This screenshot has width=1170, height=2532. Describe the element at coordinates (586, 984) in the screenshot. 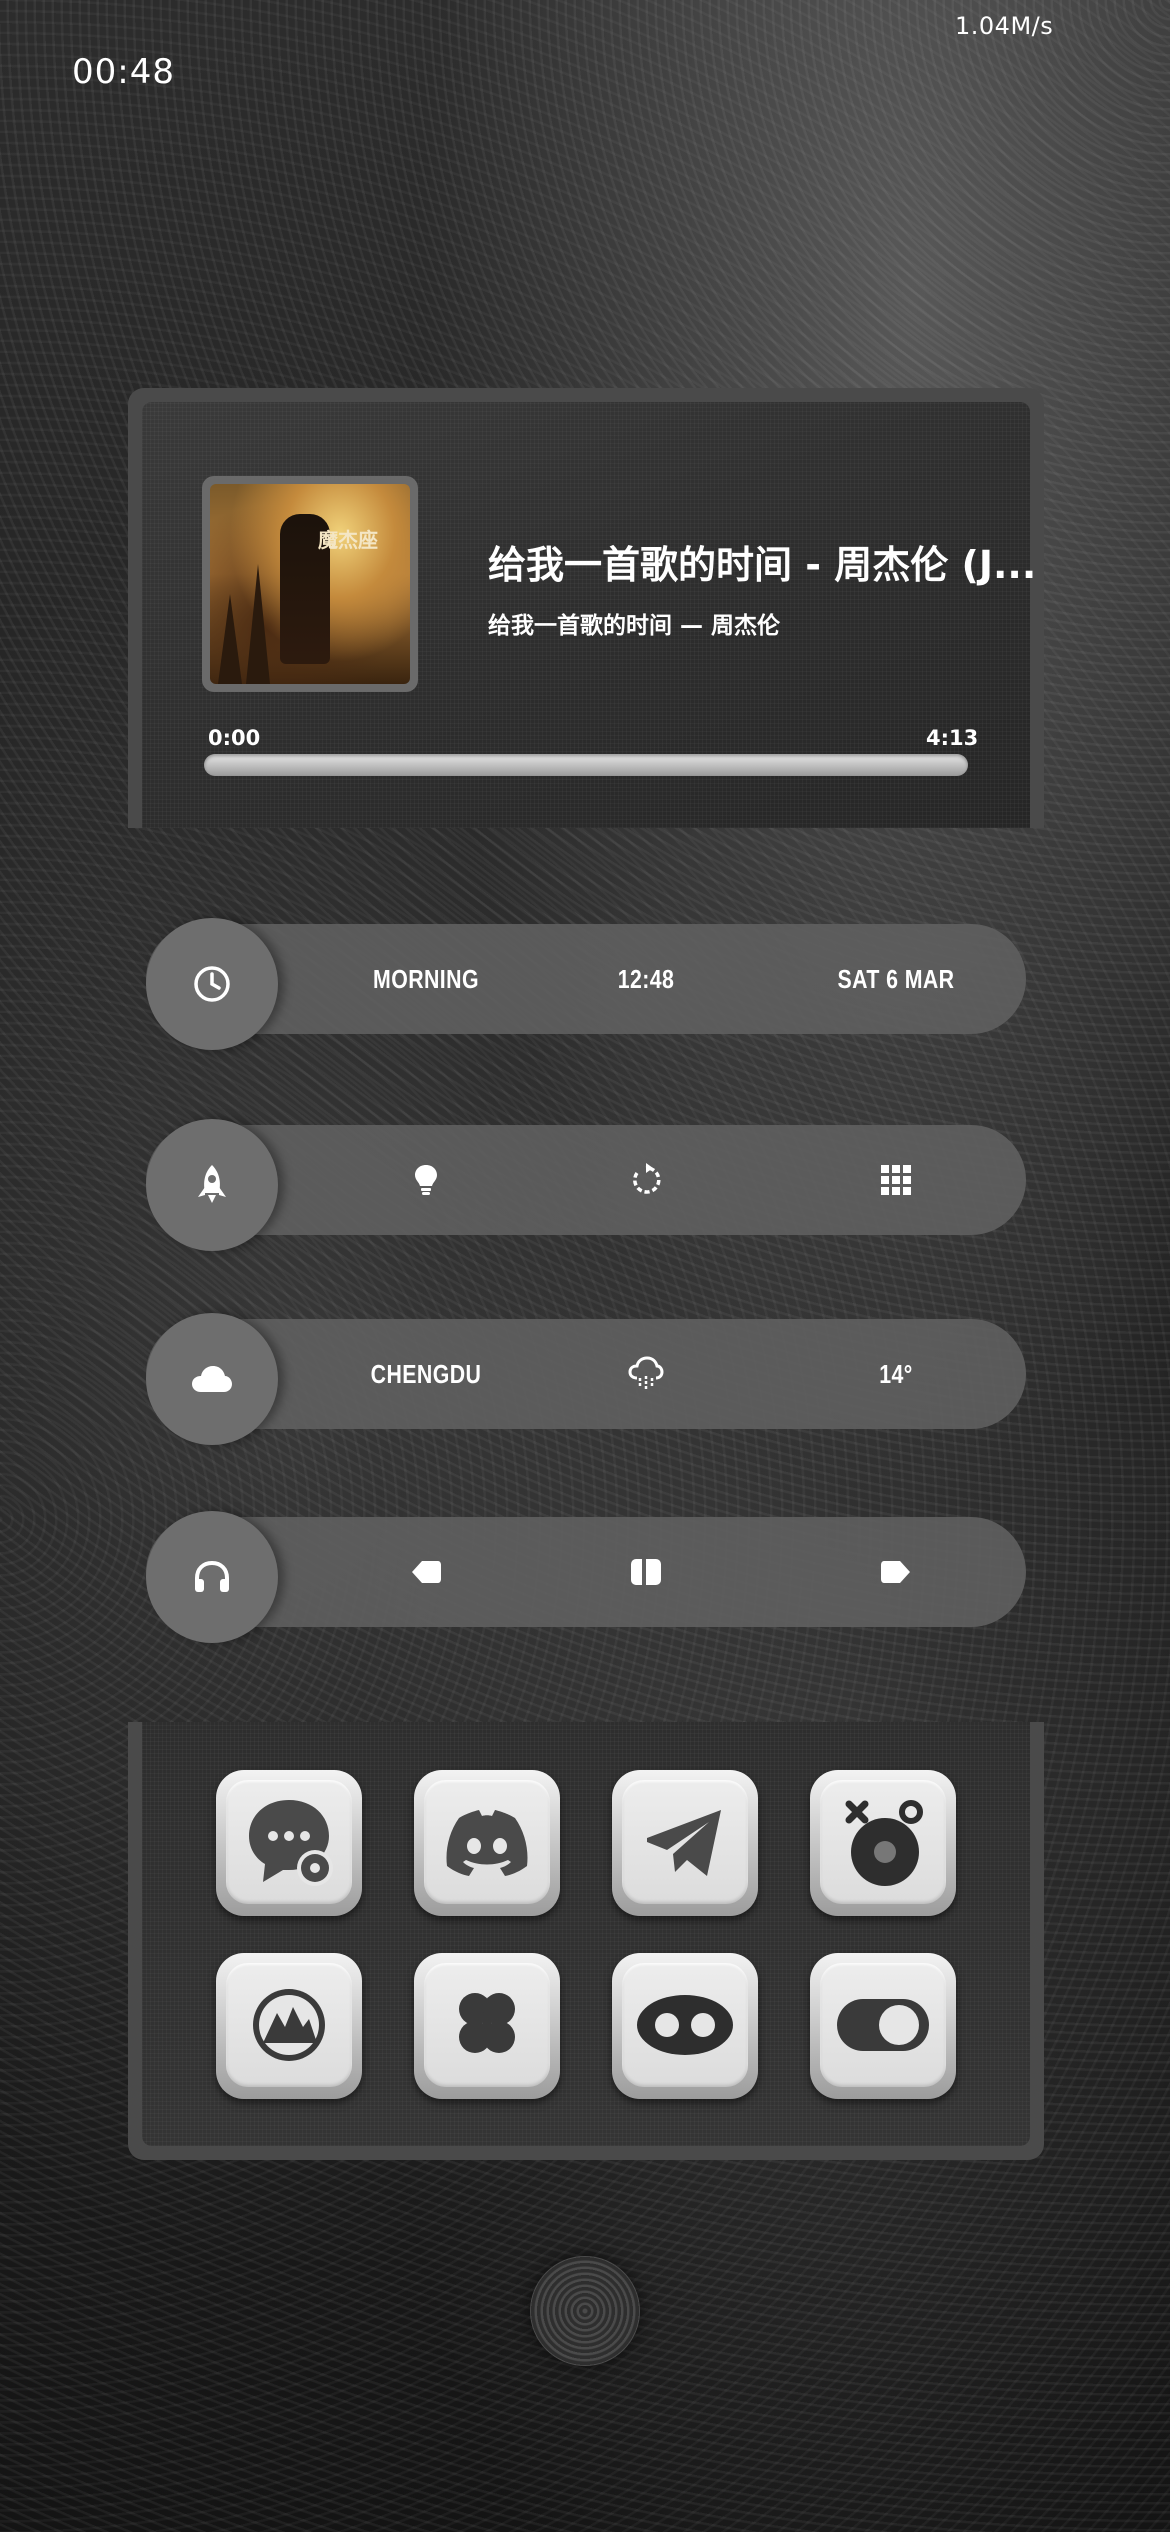

I see `time-row: MORNING 12:48 SAT 6 MAR` at that location.